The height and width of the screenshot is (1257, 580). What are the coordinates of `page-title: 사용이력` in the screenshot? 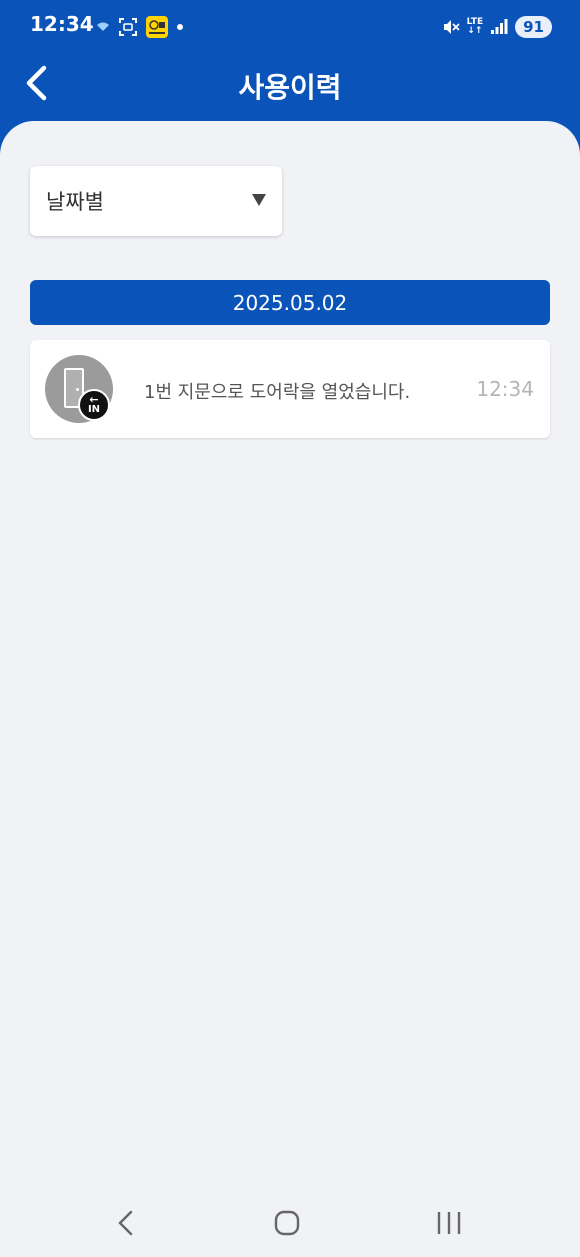 It's located at (290, 87).